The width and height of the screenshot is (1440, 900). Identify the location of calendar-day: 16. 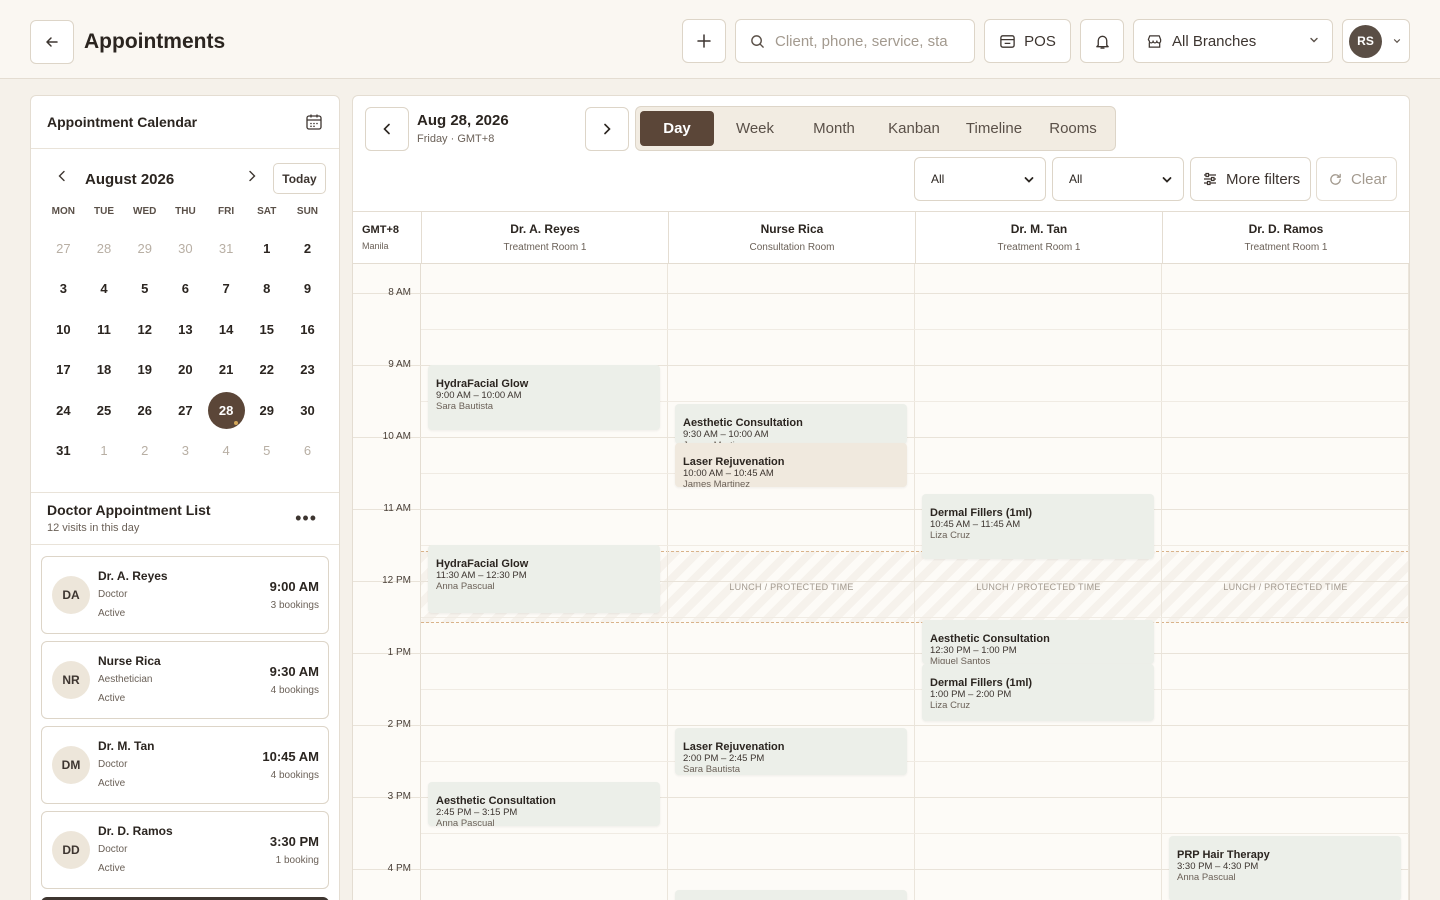
(307, 329).